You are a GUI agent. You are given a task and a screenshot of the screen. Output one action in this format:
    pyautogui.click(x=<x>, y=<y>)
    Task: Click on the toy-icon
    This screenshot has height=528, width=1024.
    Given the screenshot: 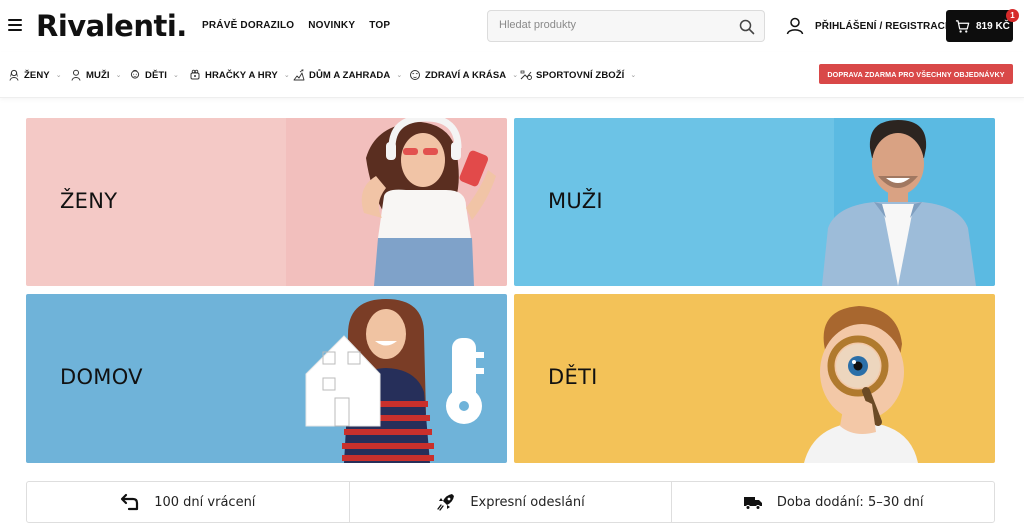 What is the action you would take?
    pyautogui.click(x=195, y=74)
    